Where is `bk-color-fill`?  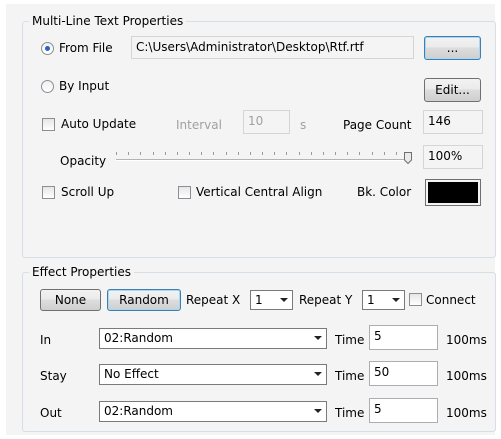 bk-color-fill is located at coordinates (453, 192).